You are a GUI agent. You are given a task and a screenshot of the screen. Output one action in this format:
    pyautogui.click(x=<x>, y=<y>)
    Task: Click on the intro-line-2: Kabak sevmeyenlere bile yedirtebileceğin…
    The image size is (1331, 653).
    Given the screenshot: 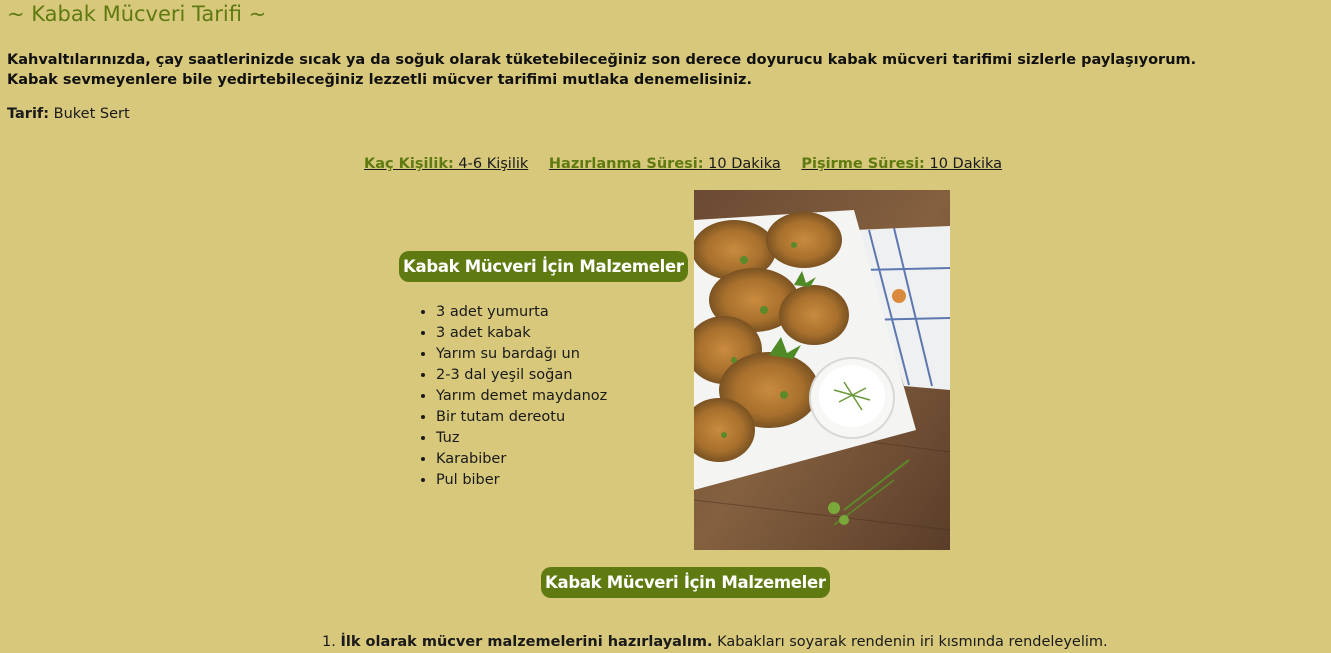 What is the action you would take?
    pyautogui.click(x=380, y=80)
    